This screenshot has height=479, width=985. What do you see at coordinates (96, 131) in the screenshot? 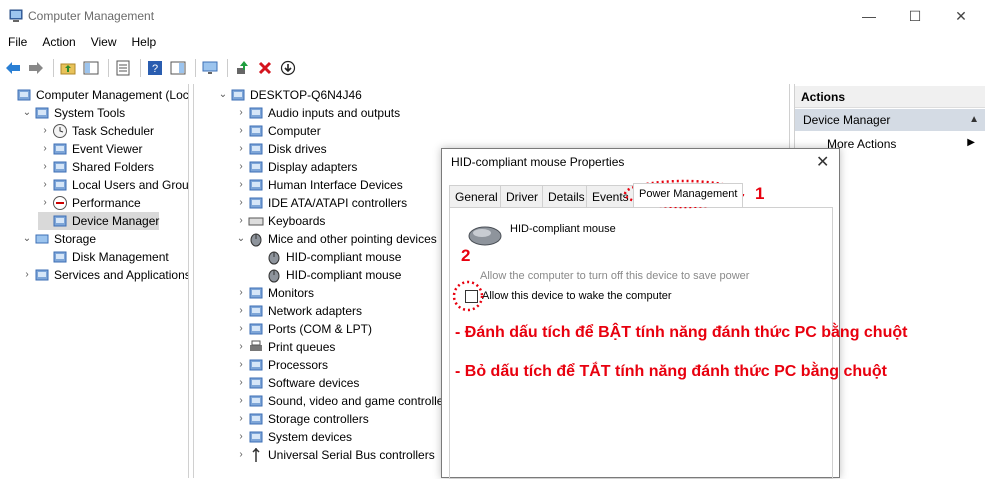
I see `console-tree-item: › Task Scheduler` at bounding box center [96, 131].